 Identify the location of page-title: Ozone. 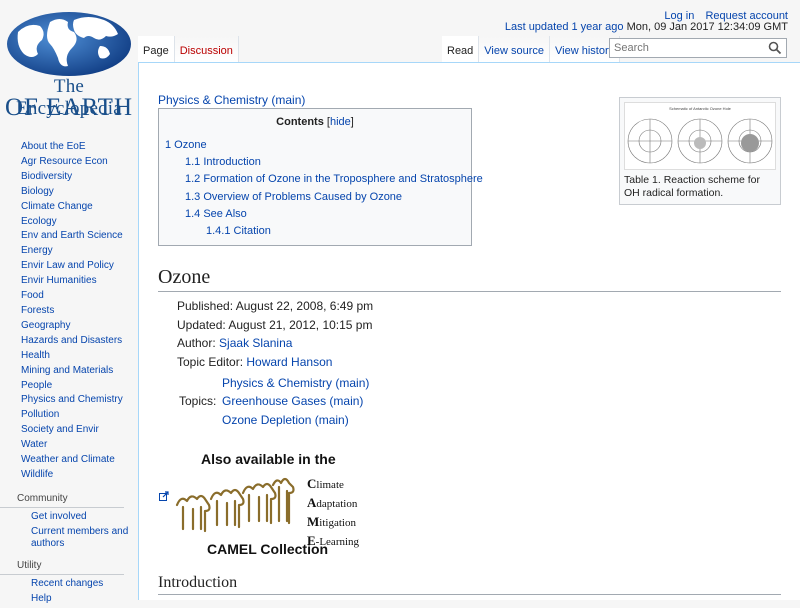
(184, 277).